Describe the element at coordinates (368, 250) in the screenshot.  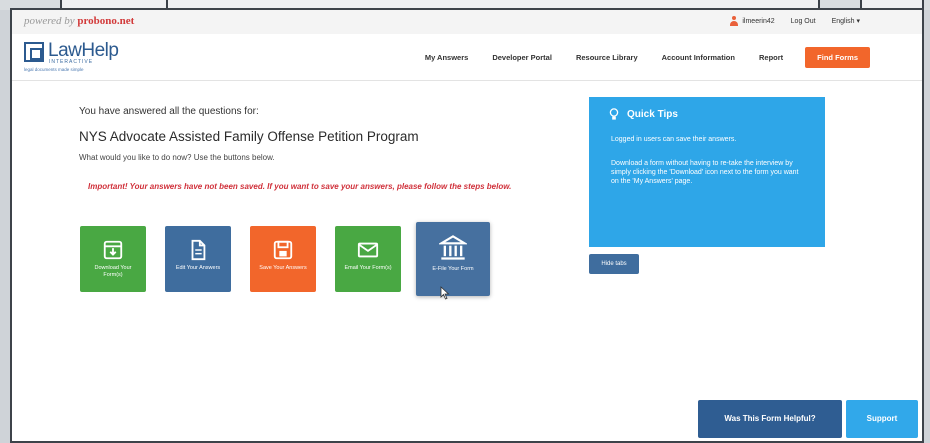
I see `envelope-icon` at that location.